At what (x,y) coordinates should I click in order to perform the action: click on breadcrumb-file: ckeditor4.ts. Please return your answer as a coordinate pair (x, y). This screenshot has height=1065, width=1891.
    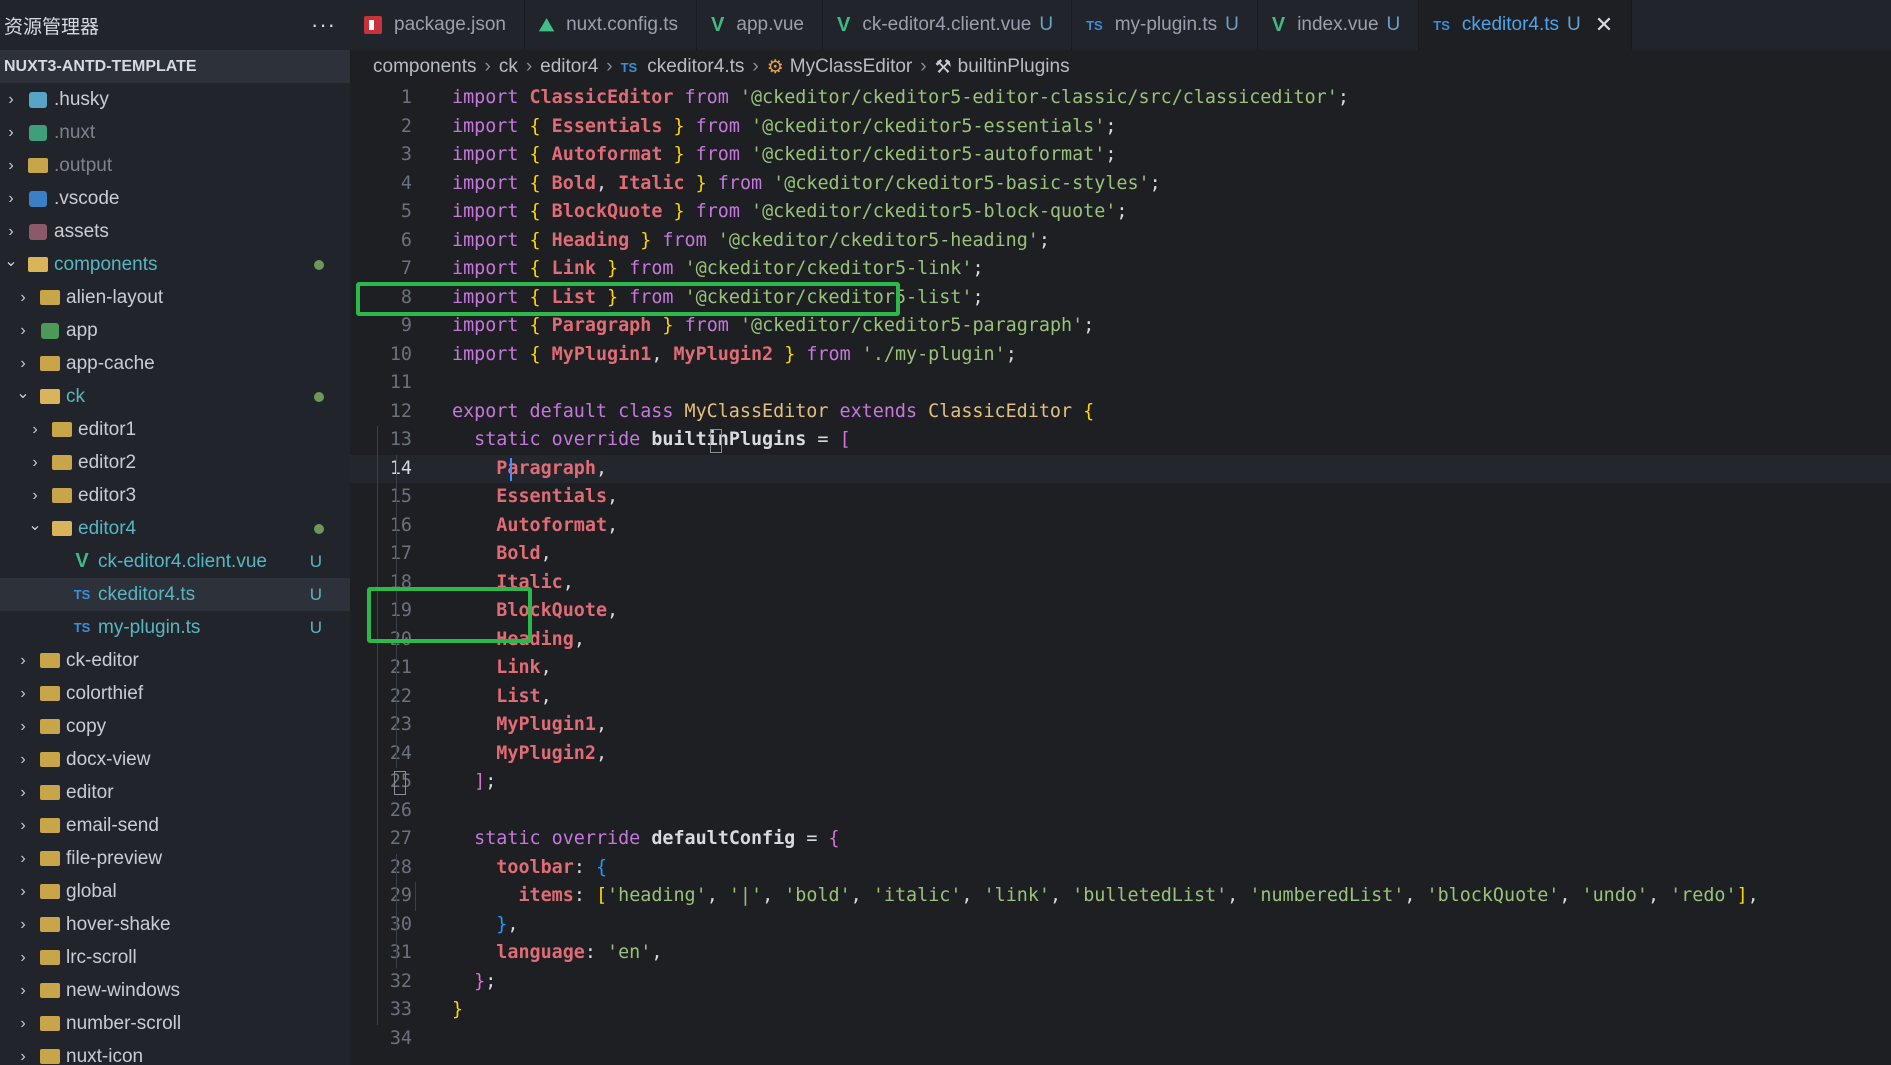
    Looking at the image, I should click on (695, 67).